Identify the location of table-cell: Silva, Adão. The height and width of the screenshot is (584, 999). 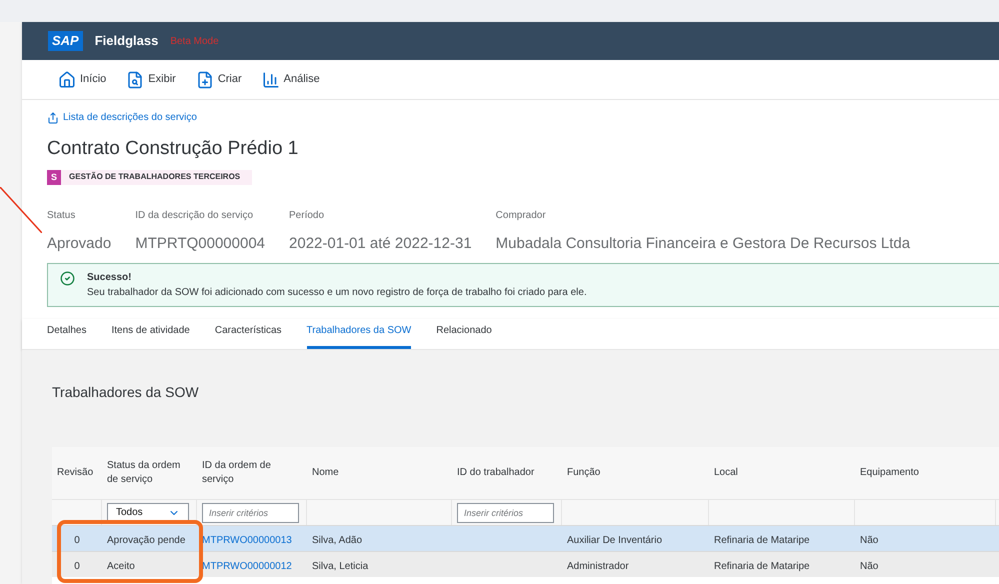
(337, 540).